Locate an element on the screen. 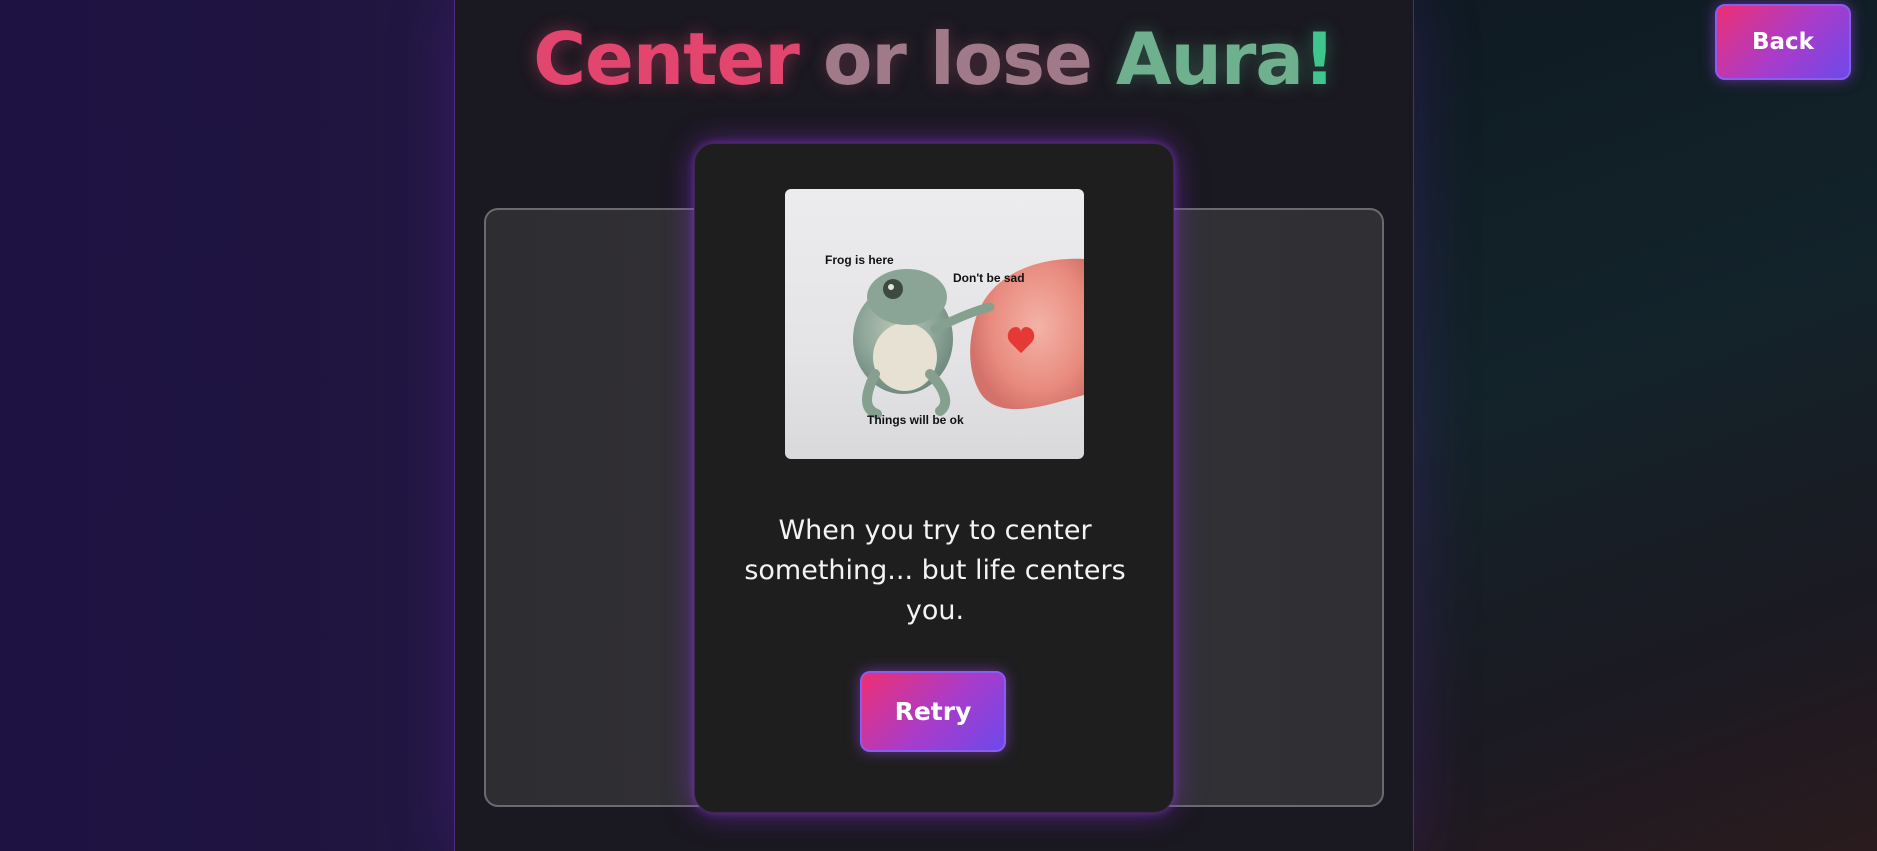 The width and height of the screenshot is (1877, 851). frog-belly-shape is located at coordinates (905, 357).